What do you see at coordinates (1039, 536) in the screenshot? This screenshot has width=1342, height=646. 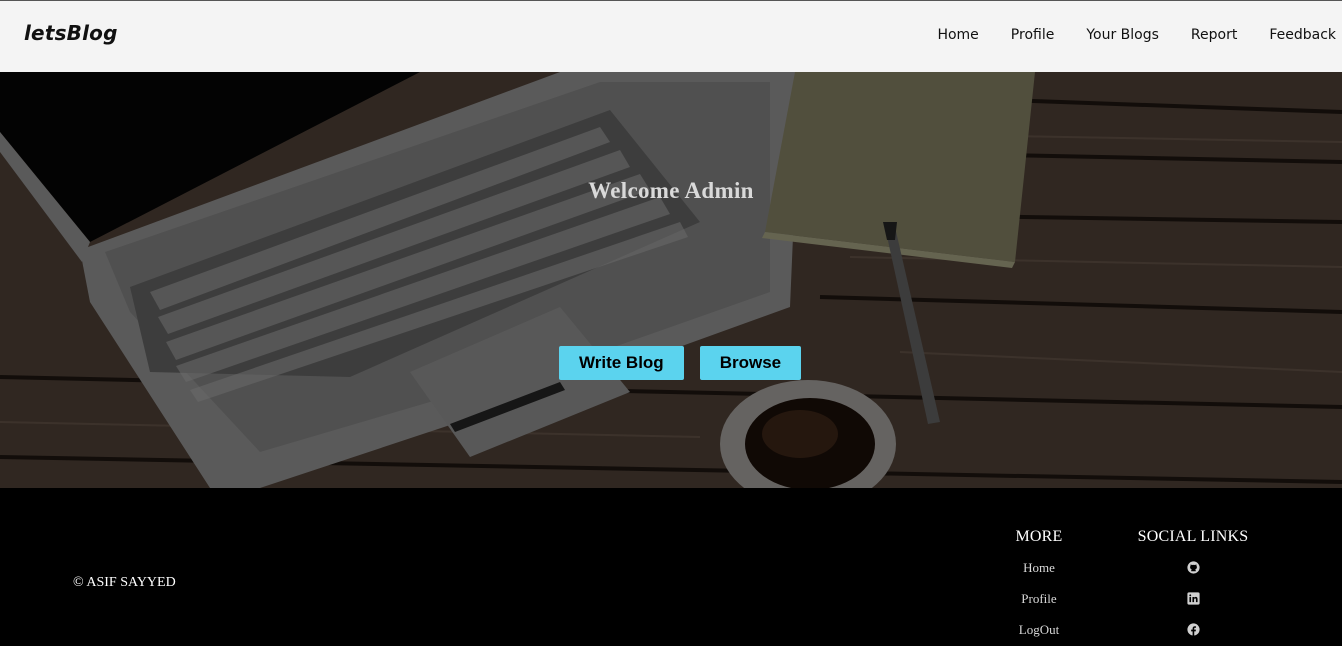 I see `footer-more-heading: MORE` at bounding box center [1039, 536].